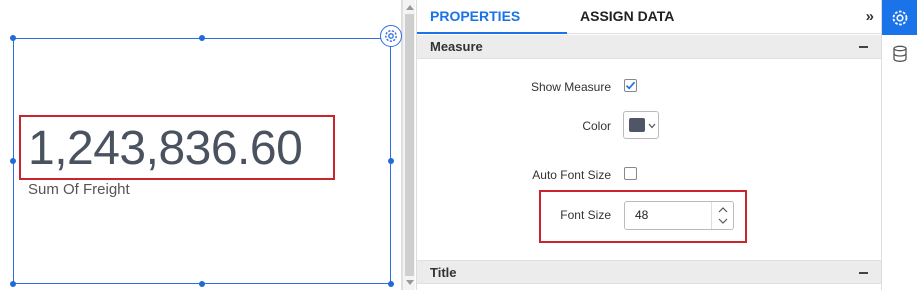 This screenshot has height=290, width=917. I want to click on data-rail-button, so click(899, 53).